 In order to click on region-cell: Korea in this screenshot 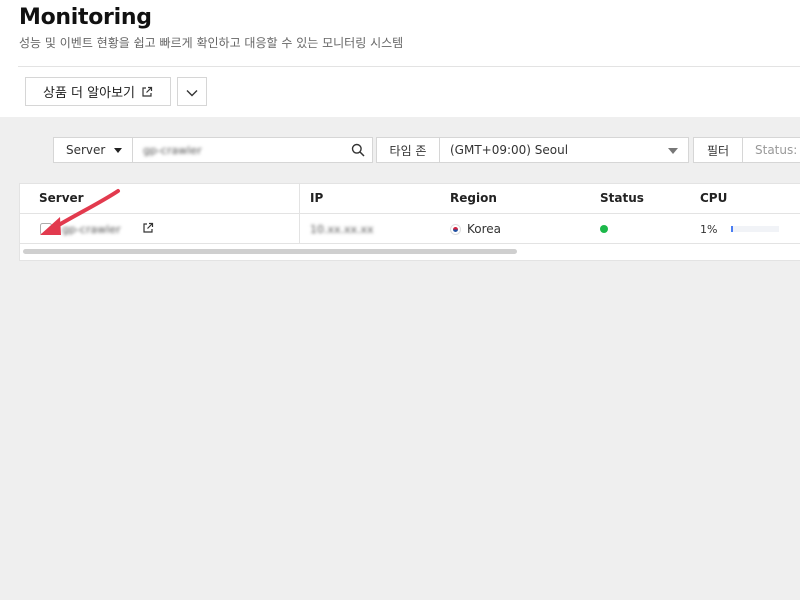, I will do `click(475, 229)`.